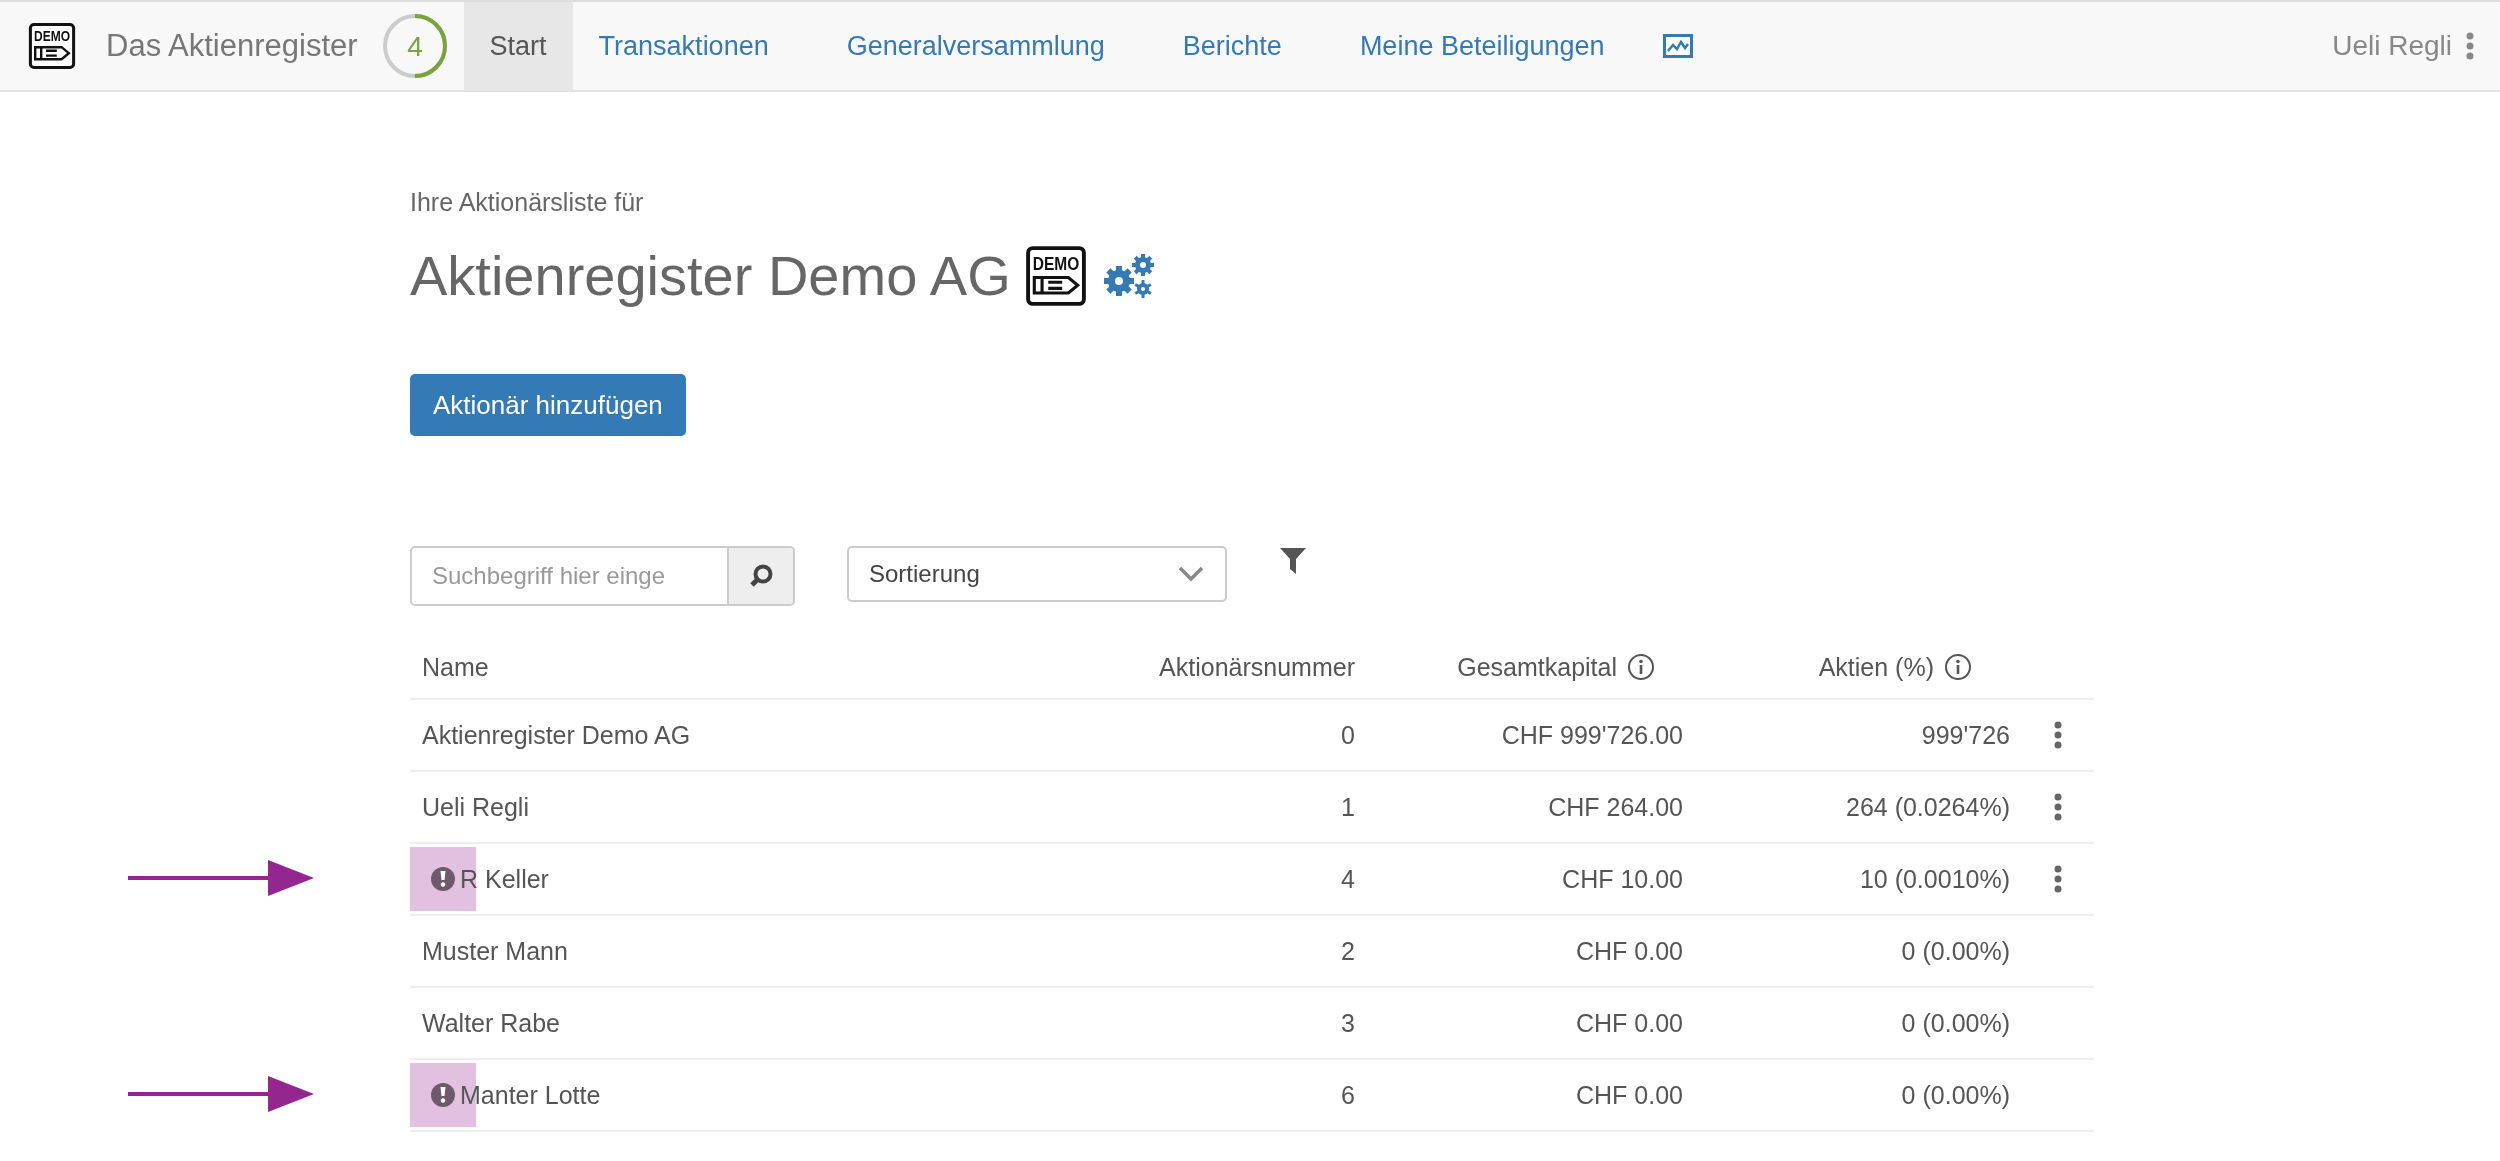  What do you see at coordinates (710, 275) in the screenshot?
I see `page-title: Aktienregister Demo AG` at bounding box center [710, 275].